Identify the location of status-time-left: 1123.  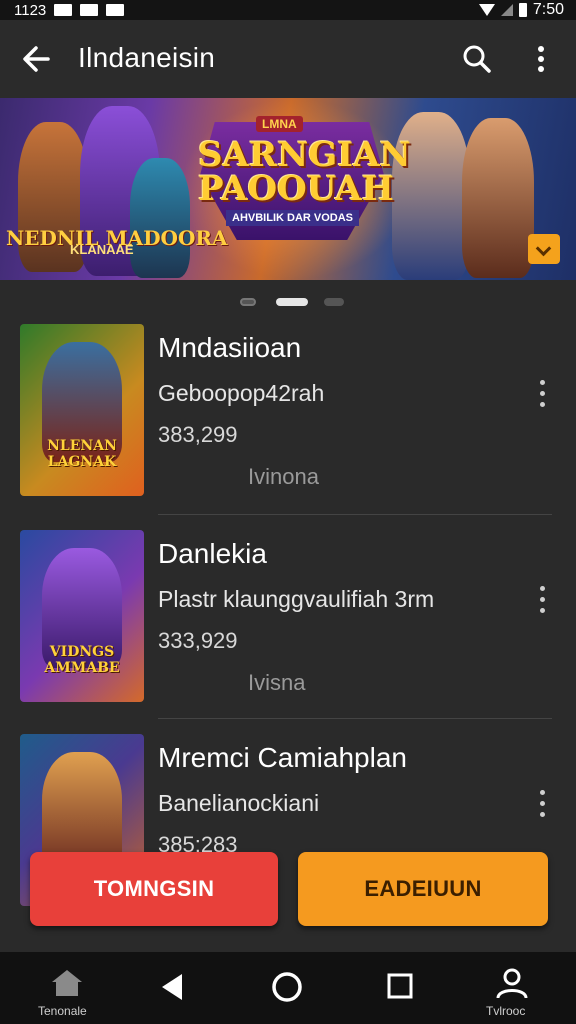
(30, 10).